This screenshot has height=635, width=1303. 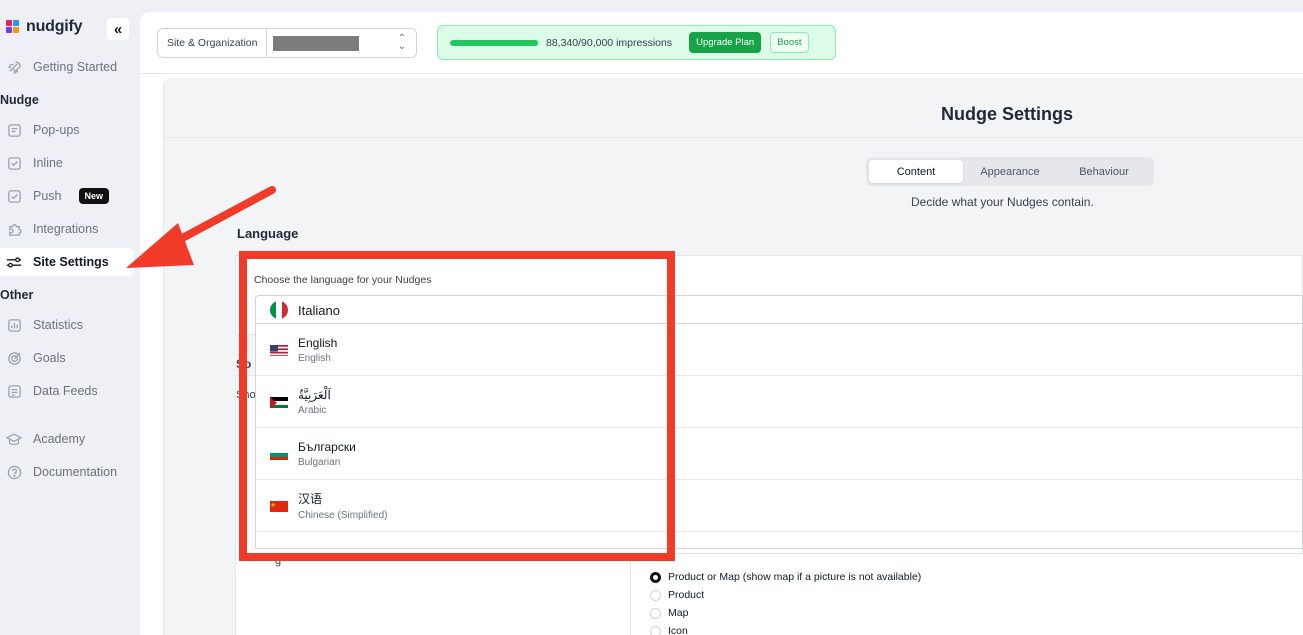 What do you see at coordinates (67, 67) in the screenshot?
I see `sidebar-item-getting-started: Getting Started` at bounding box center [67, 67].